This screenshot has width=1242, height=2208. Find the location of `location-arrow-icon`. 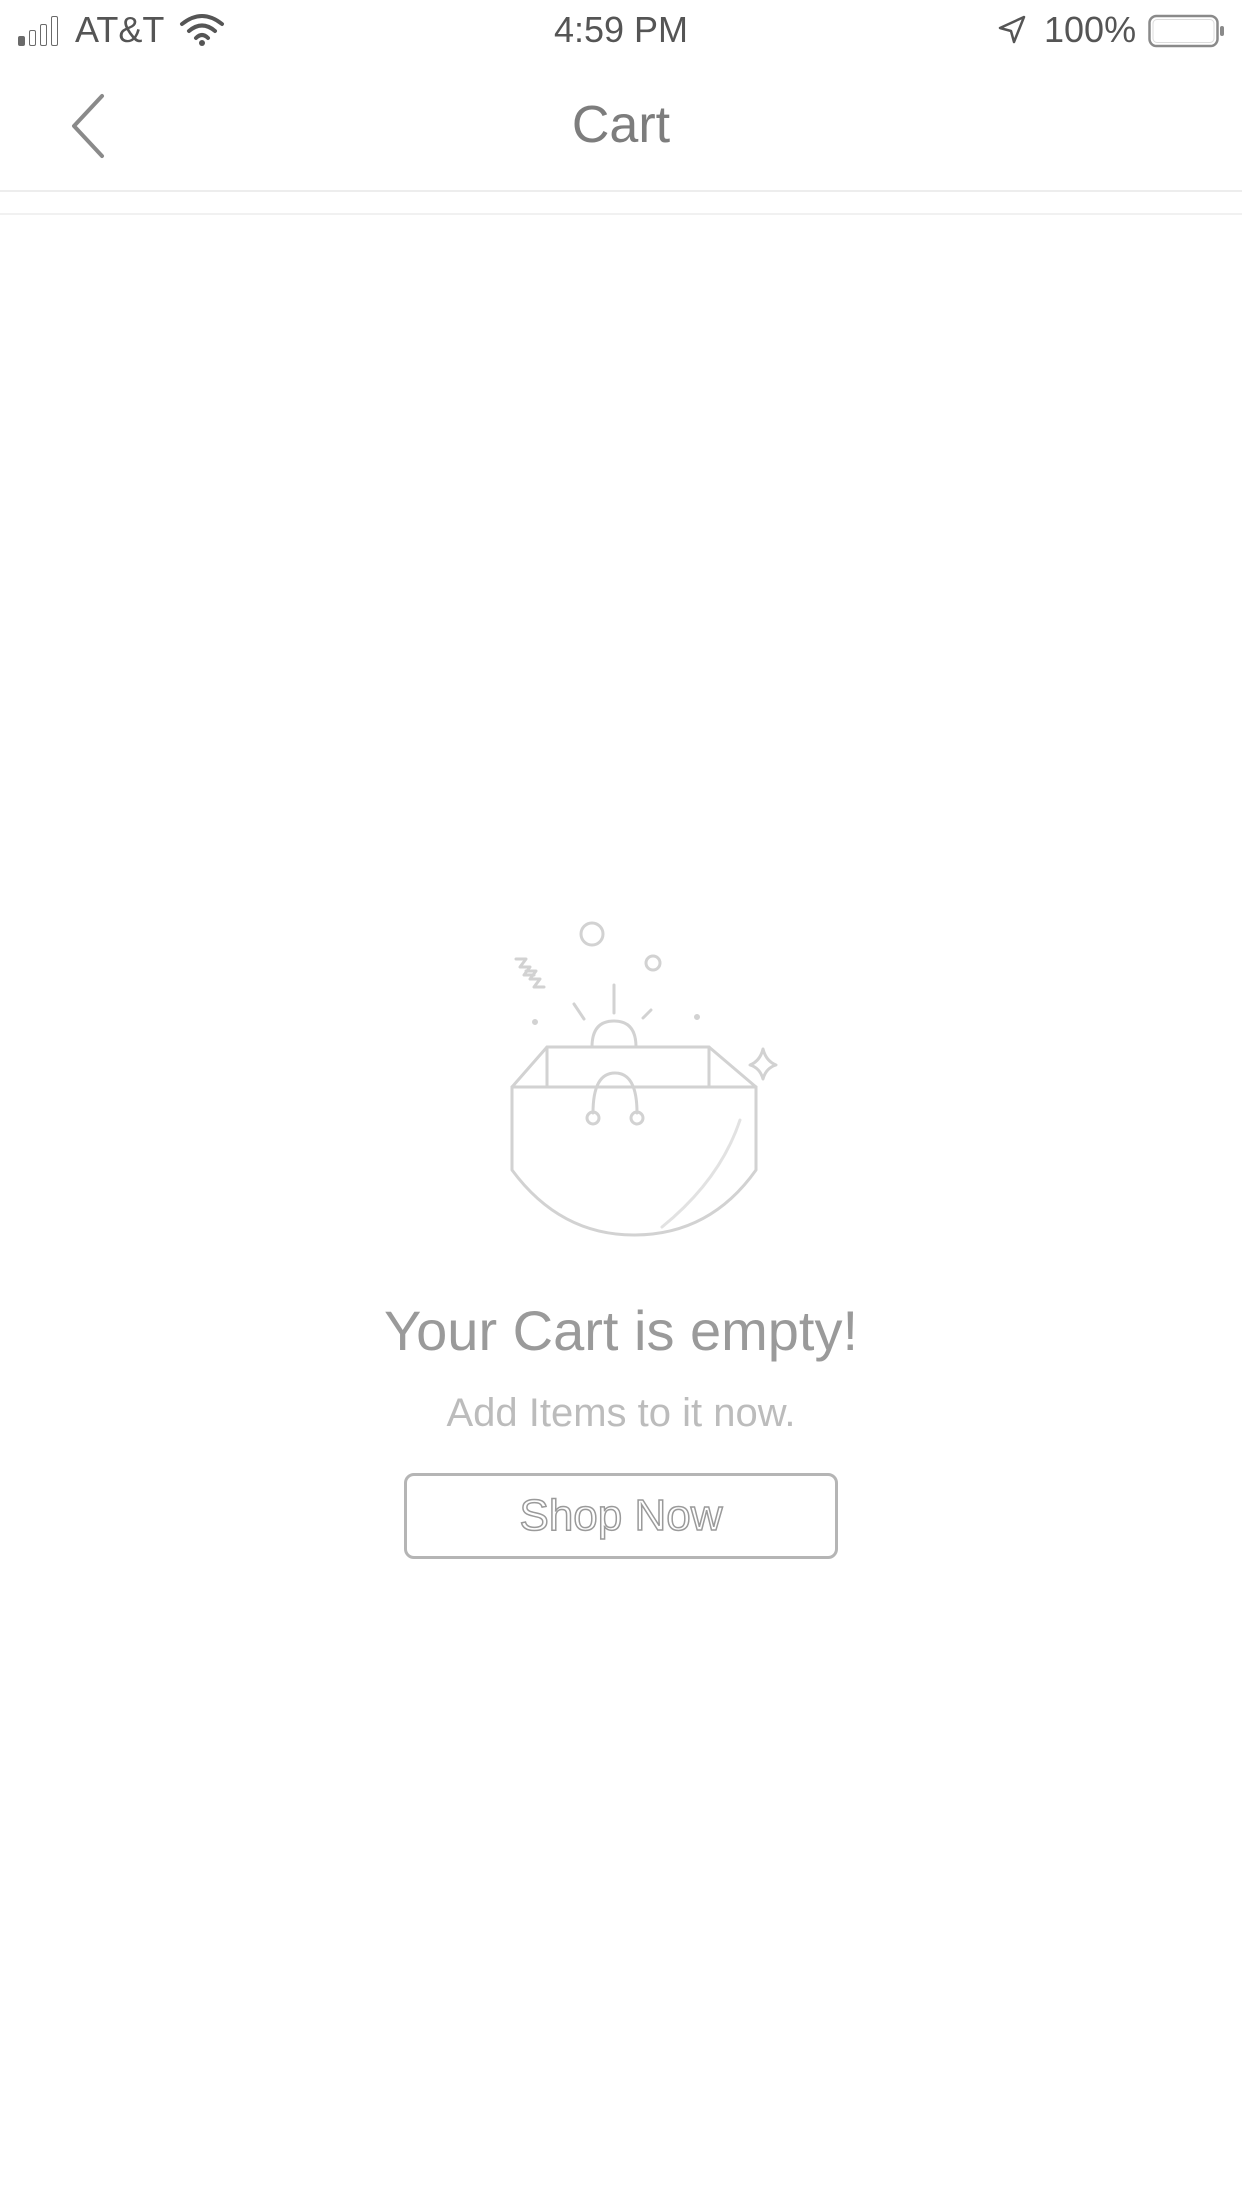

location-arrow-icon is located at coordinates (1012, 29).